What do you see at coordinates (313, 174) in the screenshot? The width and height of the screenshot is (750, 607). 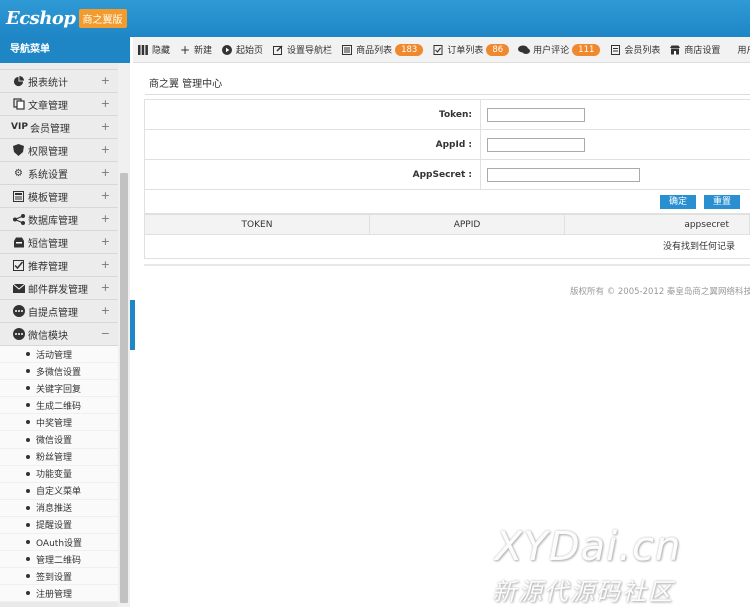 I see `appsecret-label: AppSecret :` at bounding box center [313, 174].